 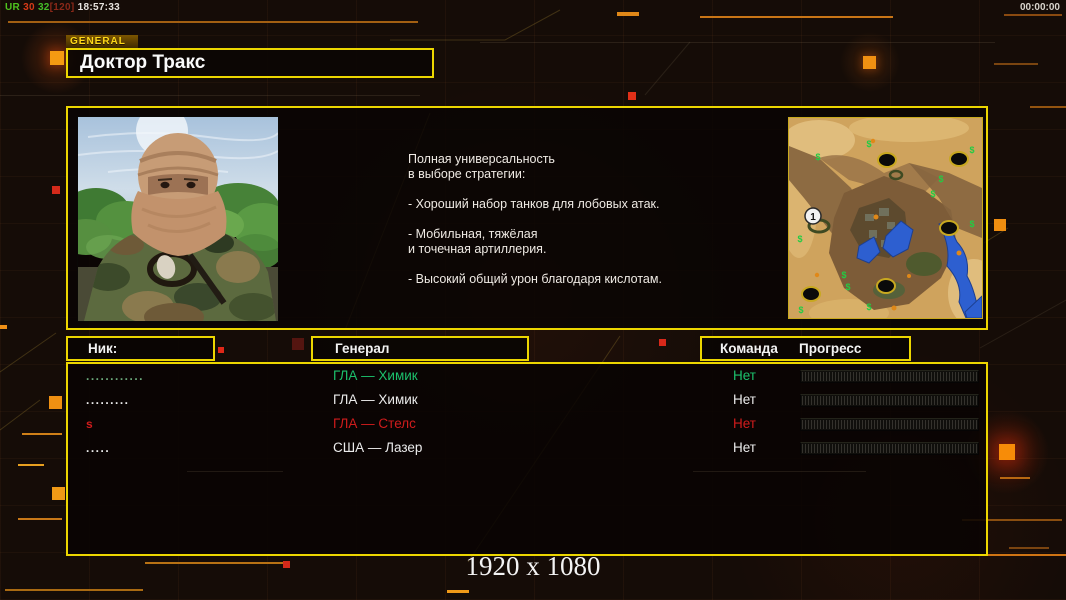 What do you see at coordinates (103, 348) in the screenshot?
I see `column-header-label: Ник:` at bounding box center [103, 348].